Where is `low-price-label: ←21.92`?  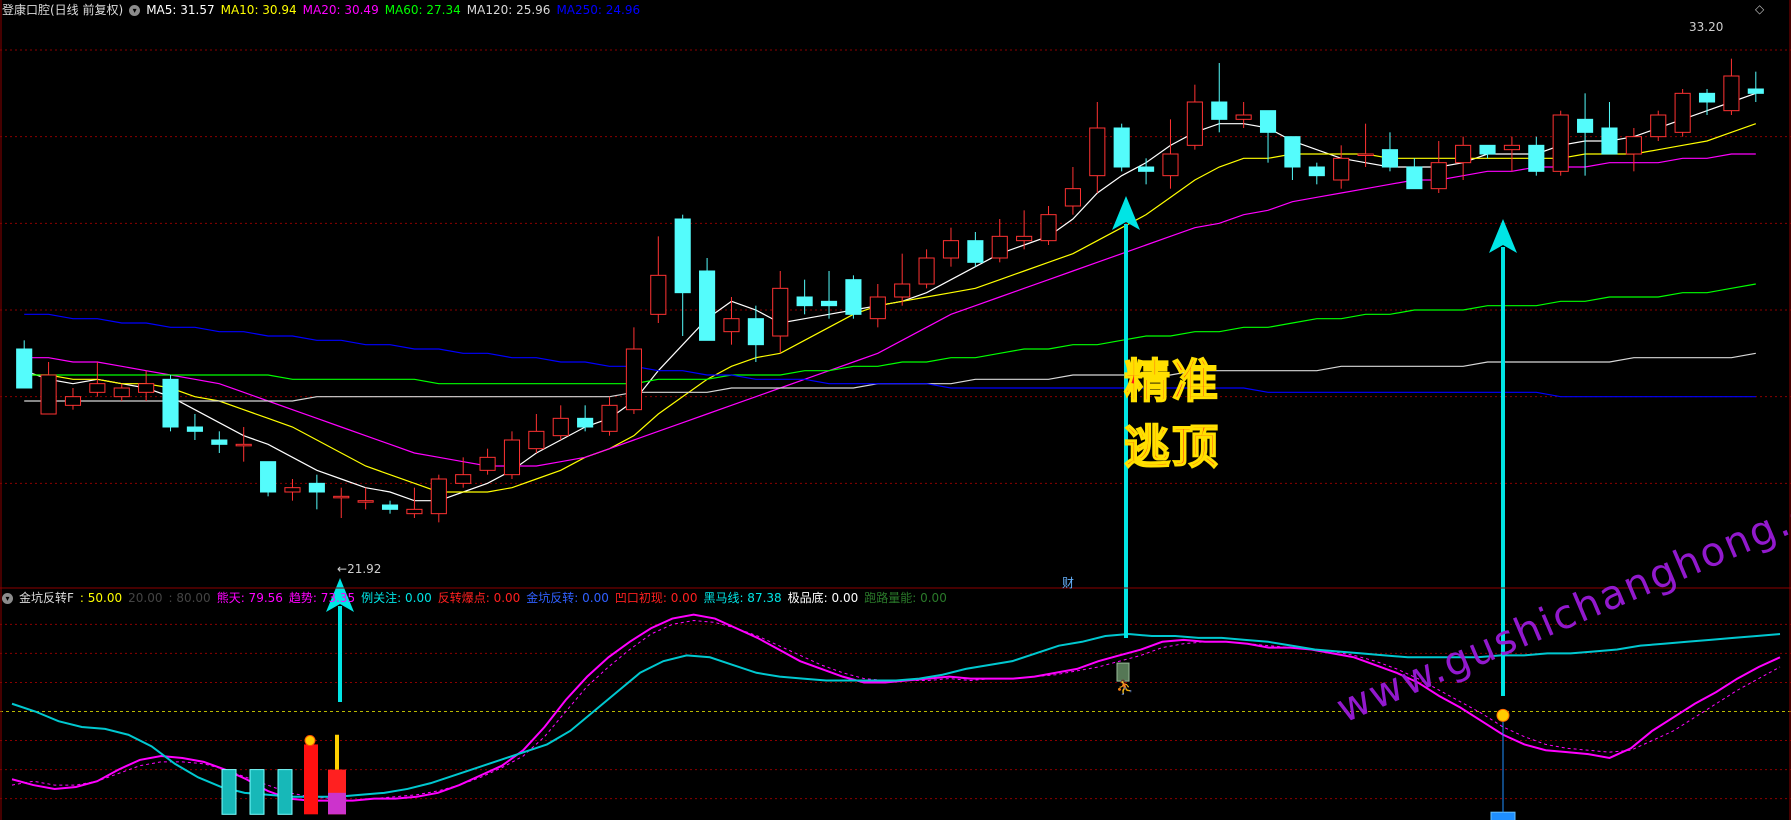
low-price-label: ←21.92 is located at coordinates (359, 569).